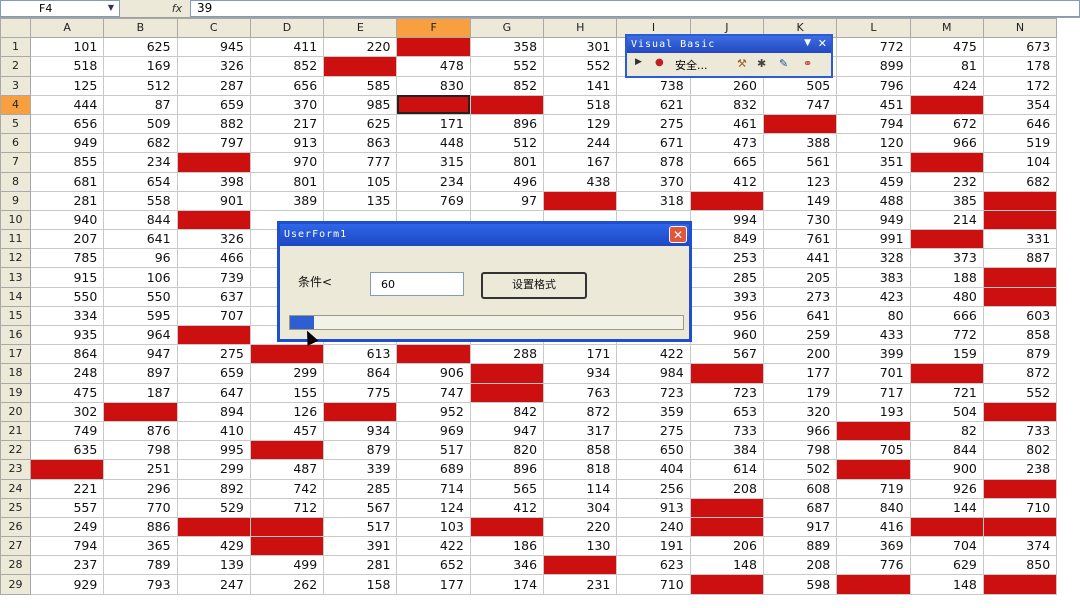 The width and height of the screenshot is (1080, 608). Describe the element at coordinates (653, 104) in the screenshot. I see `cell: 621` at that location.